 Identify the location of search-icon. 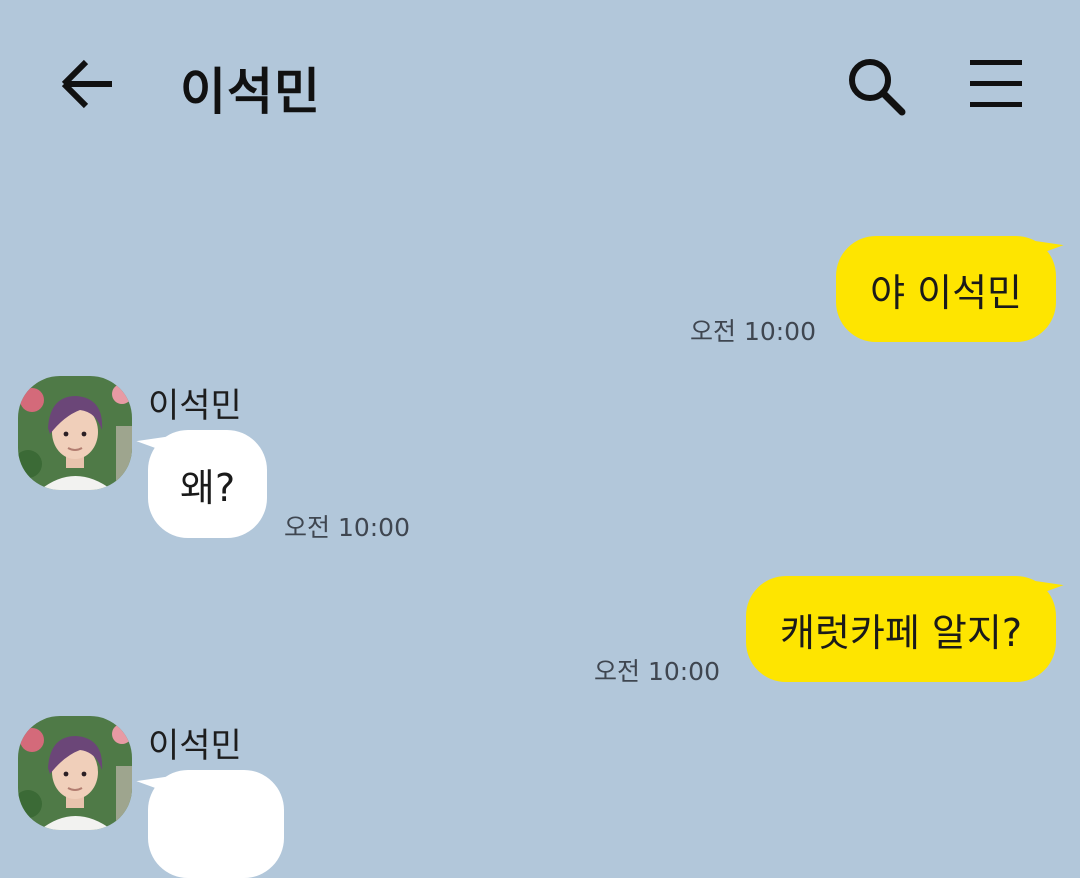
(877, 87).